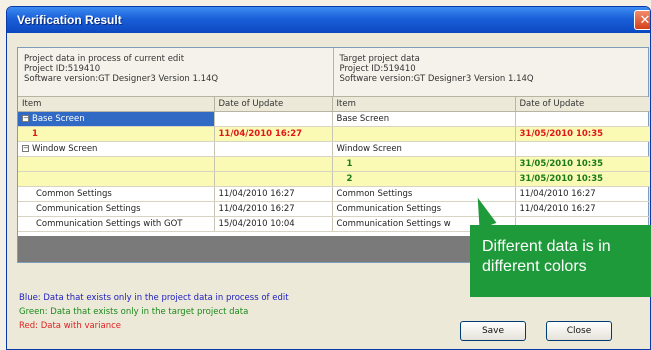  What do you see at coordinates (116, 119) in the screenshot?
I see `left-item-cell: − Base Screen` at bounding box center [116, 119].